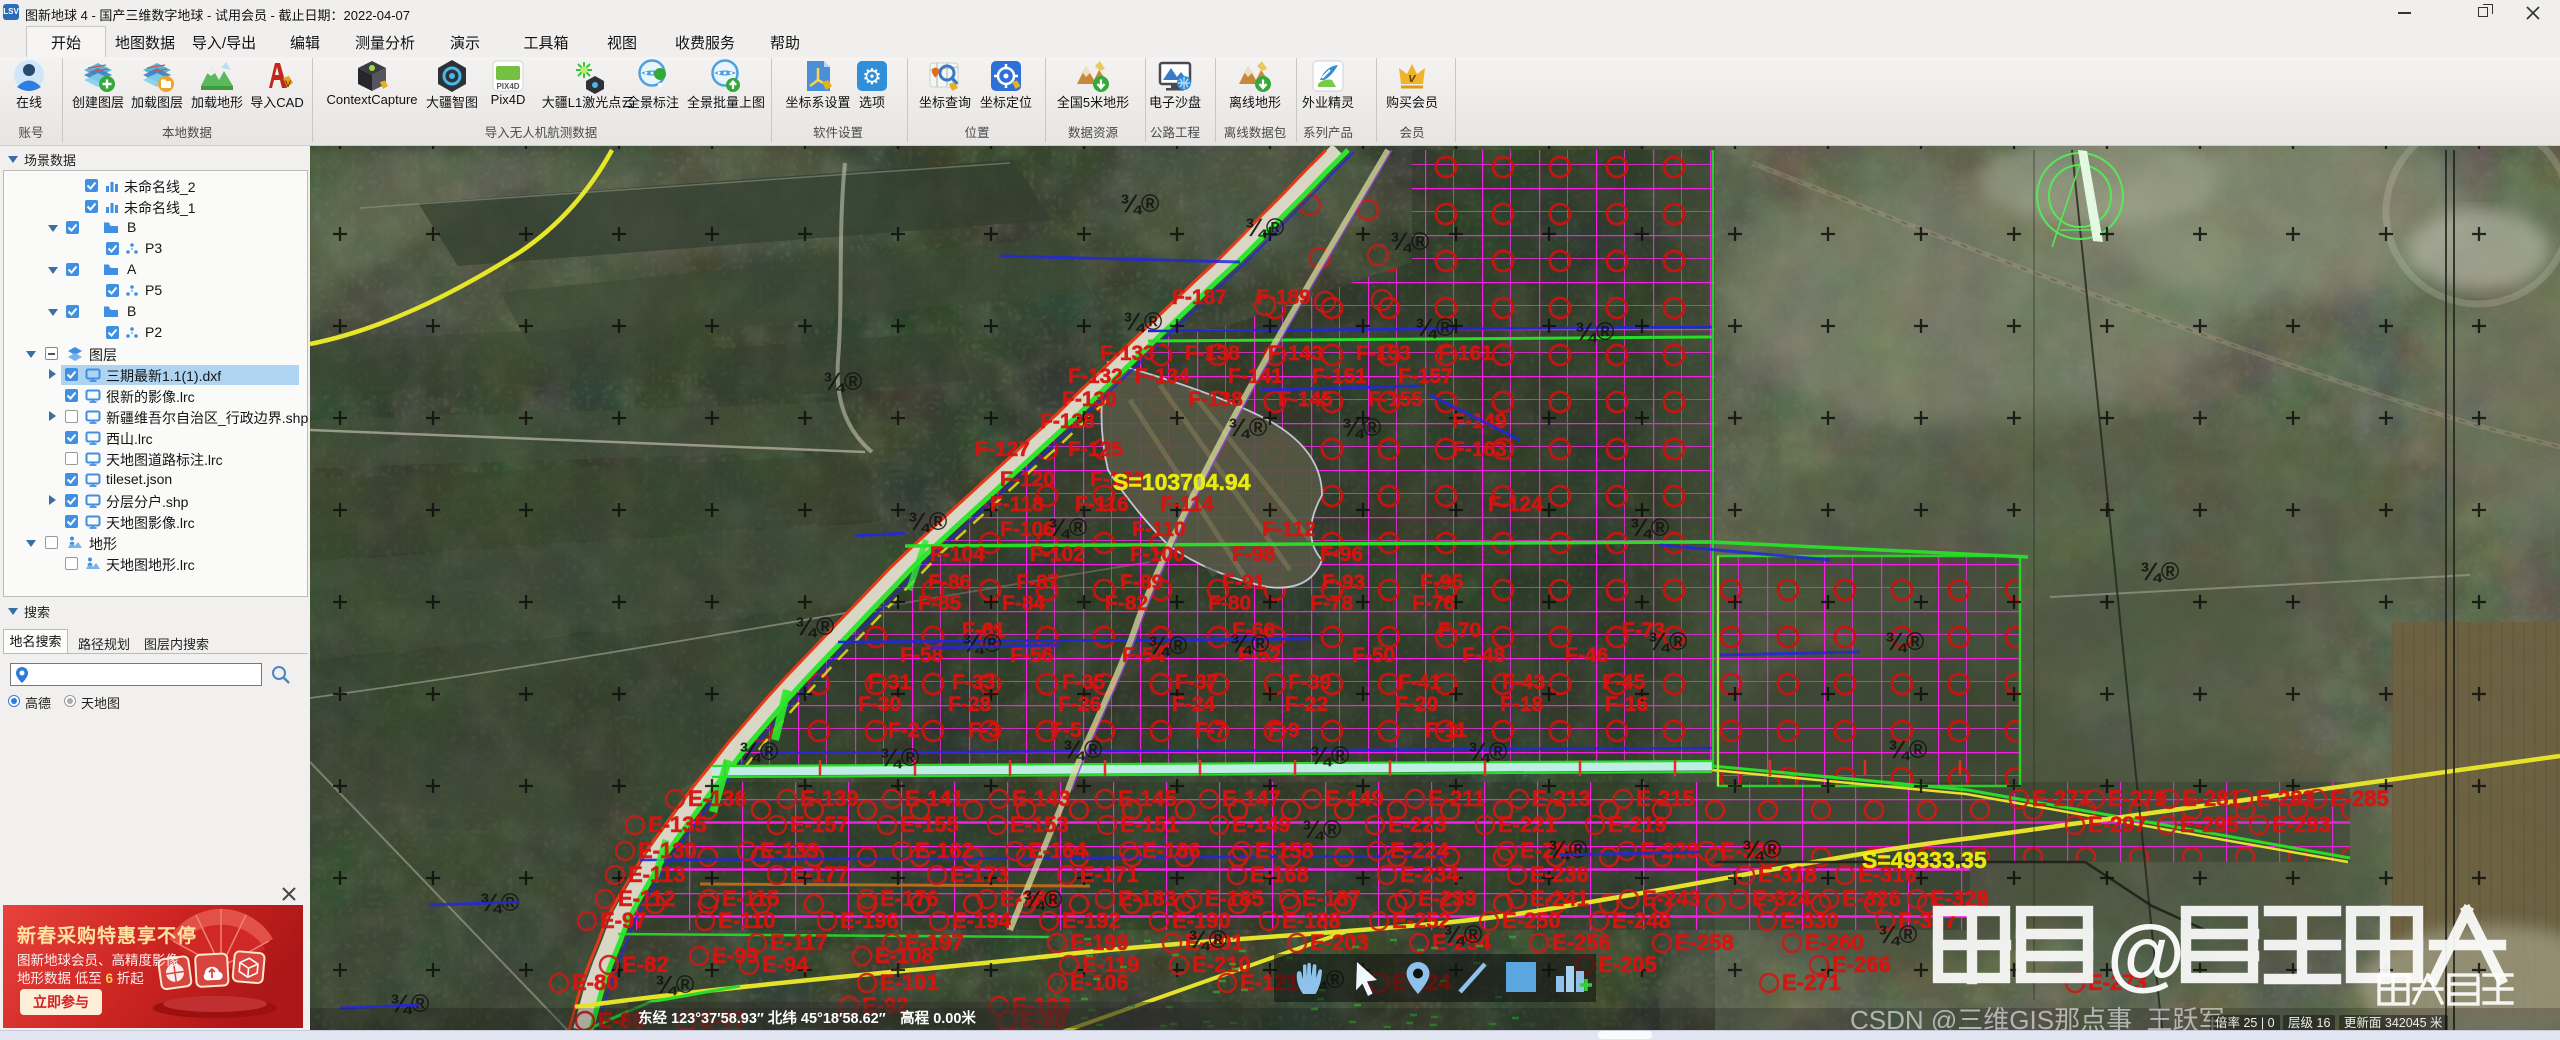 This screenshot has height=1040, width=2560. What do you see at coordinates (288, 84) in the screenshot?
I see `svg-text: V` at bounding box center [288, 84].